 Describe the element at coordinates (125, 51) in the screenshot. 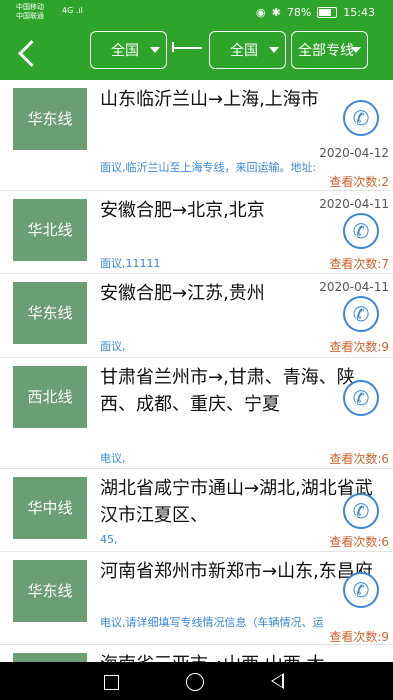

I see `from-region-label: 全国` at that location.